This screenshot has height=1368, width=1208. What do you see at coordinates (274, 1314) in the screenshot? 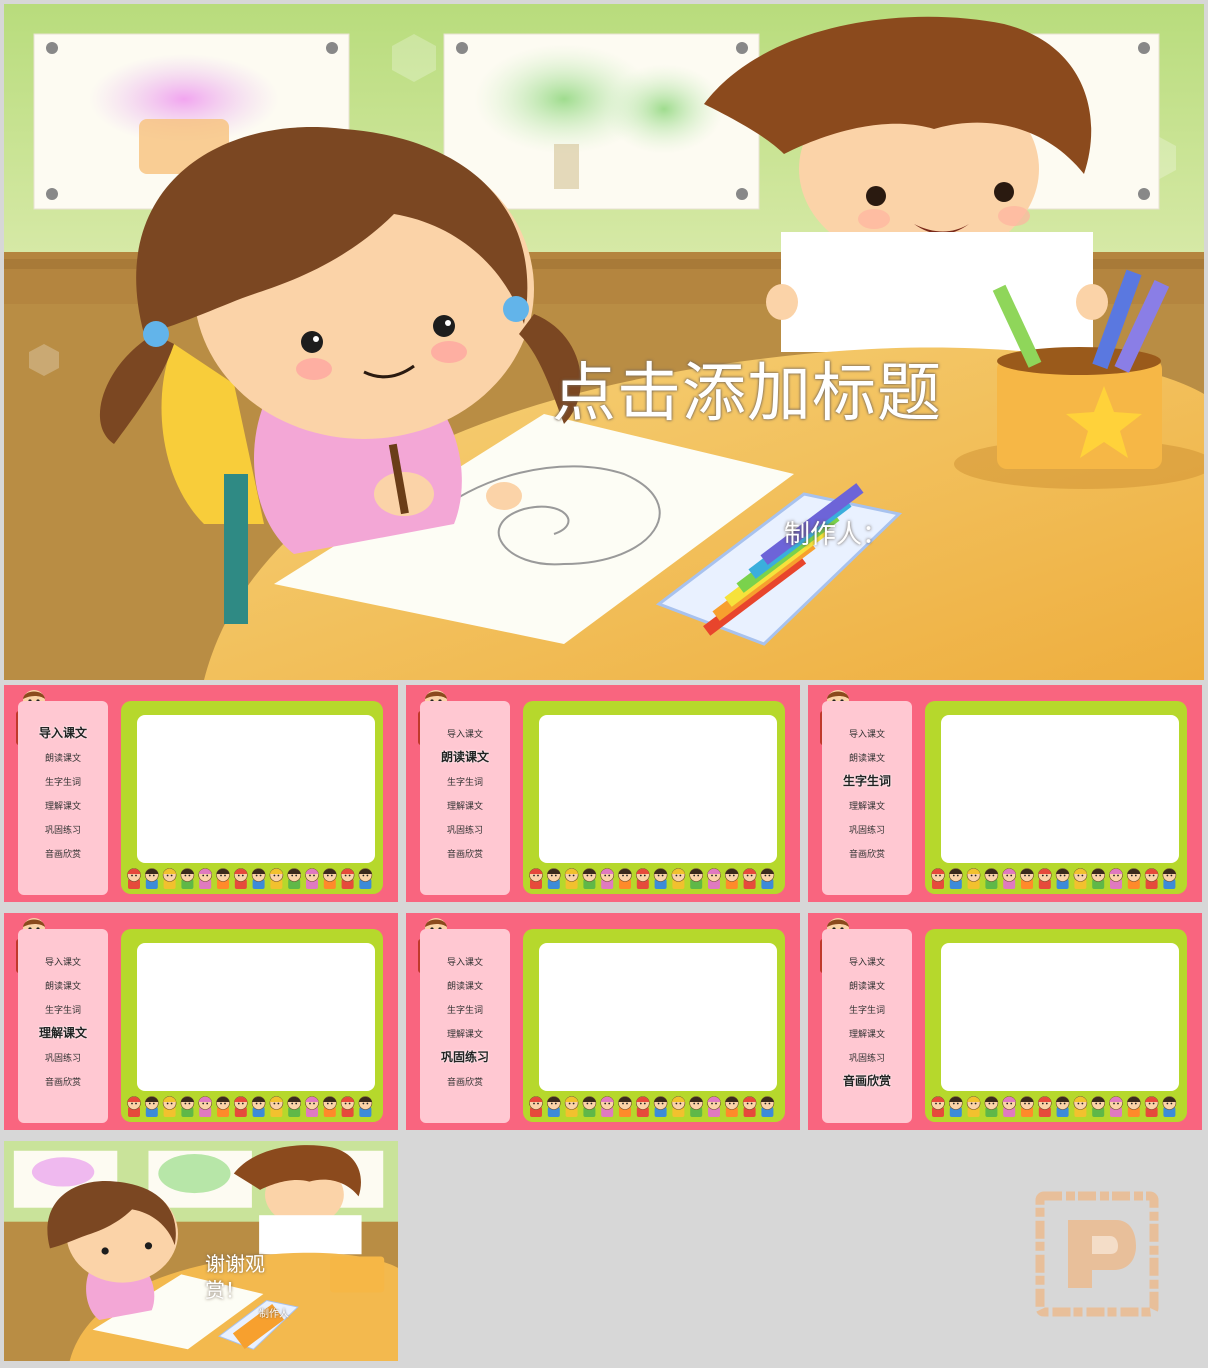
I see `end-author-label: 制作人` at bounding box center [274, 1314].